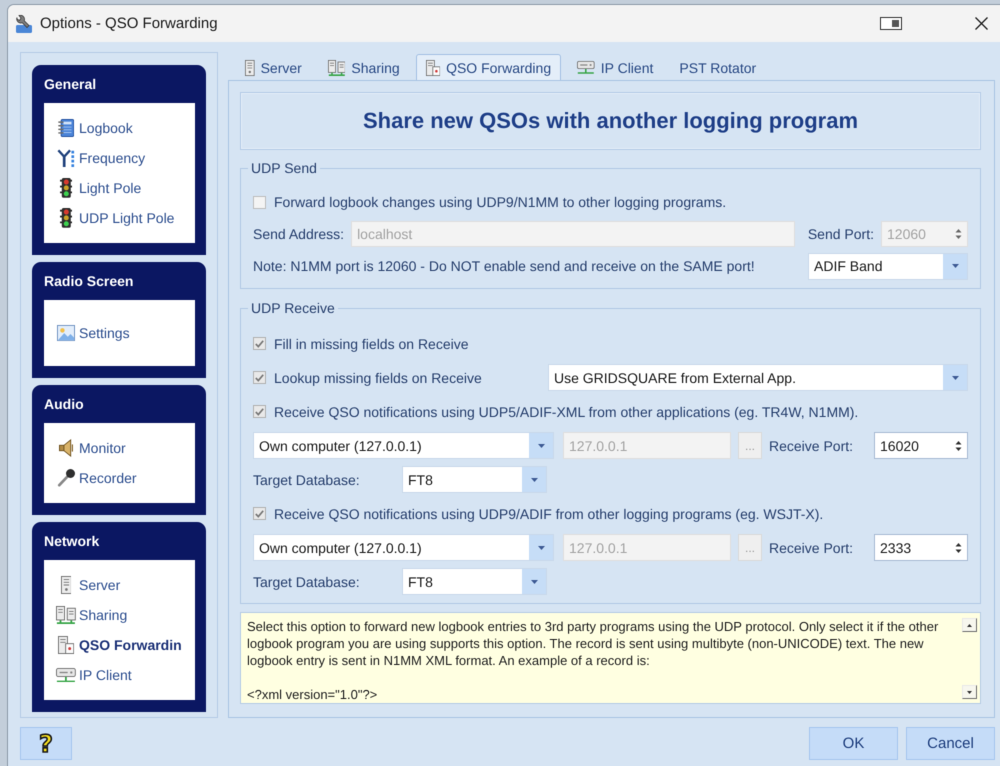 The image size is (1000, 766). Describe the element at coordinates (64, 404) in the screenshot. I see `group-title: Audio` at that location.